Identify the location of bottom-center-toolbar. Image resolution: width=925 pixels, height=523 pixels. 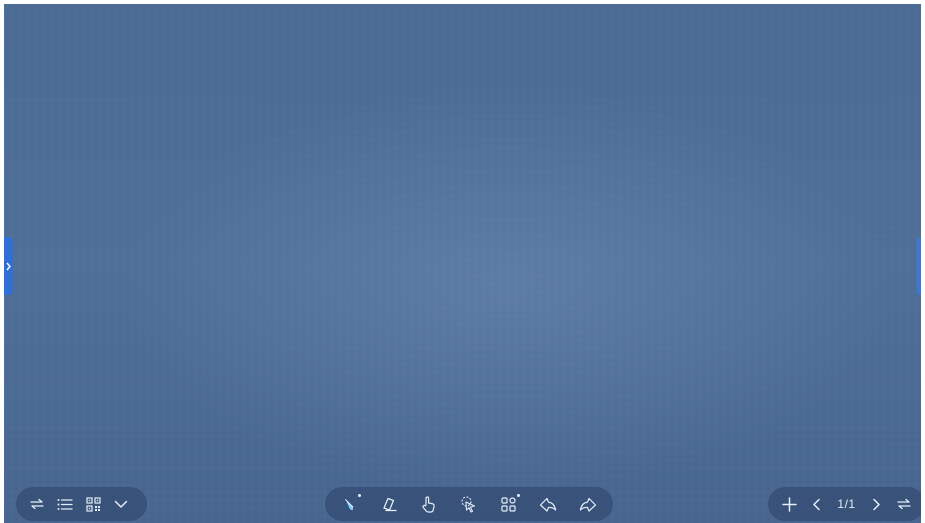
(469, 504).